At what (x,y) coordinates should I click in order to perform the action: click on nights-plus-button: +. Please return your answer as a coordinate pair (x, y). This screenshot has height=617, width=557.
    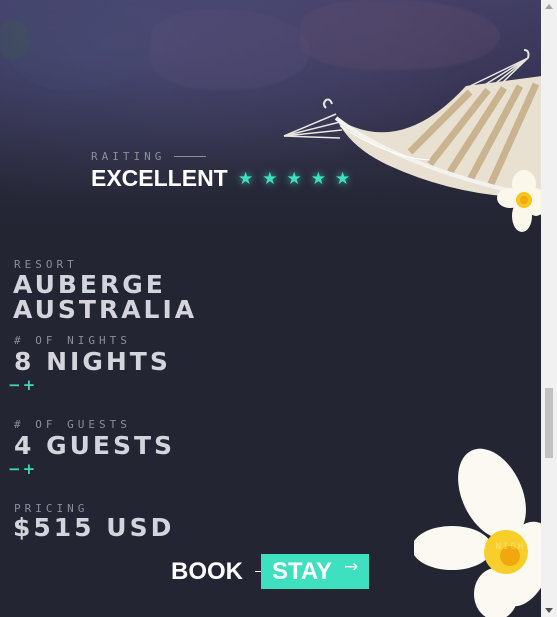
    Looking at the image, I should click on (29, 385).